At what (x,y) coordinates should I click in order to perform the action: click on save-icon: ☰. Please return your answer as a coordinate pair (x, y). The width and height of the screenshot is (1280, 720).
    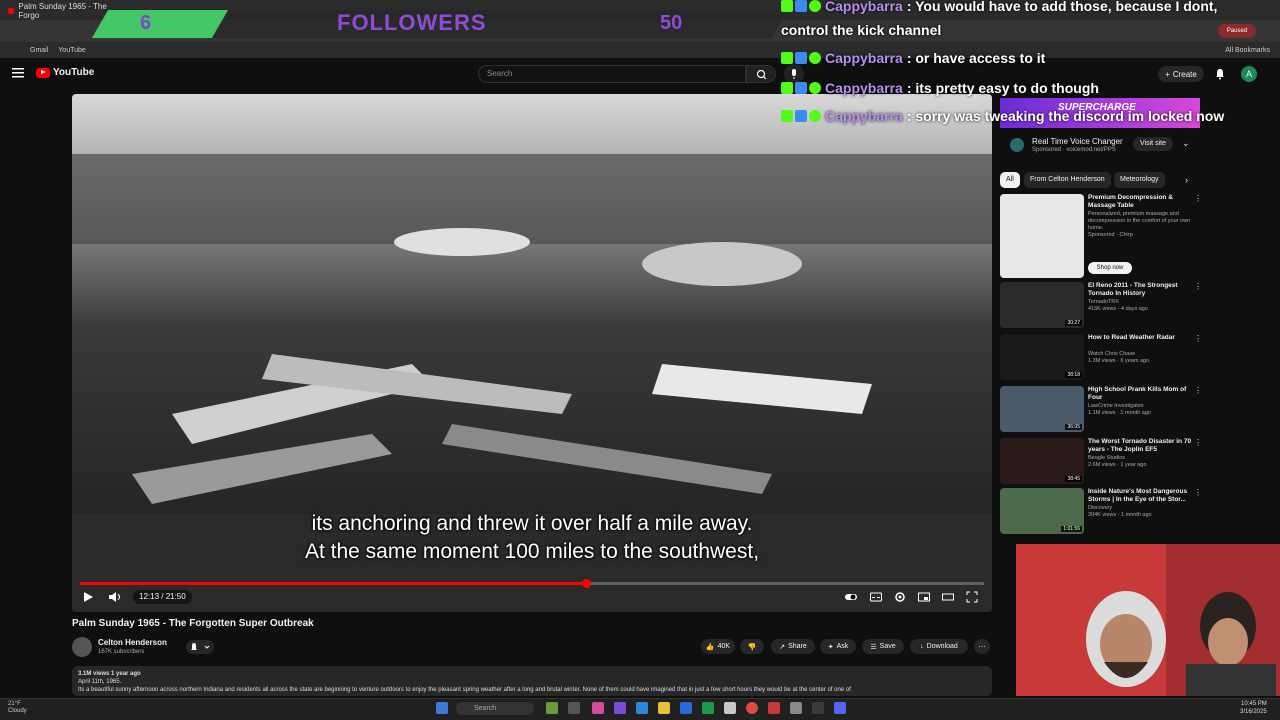
    Looking at the image, I should click on (873, 647).